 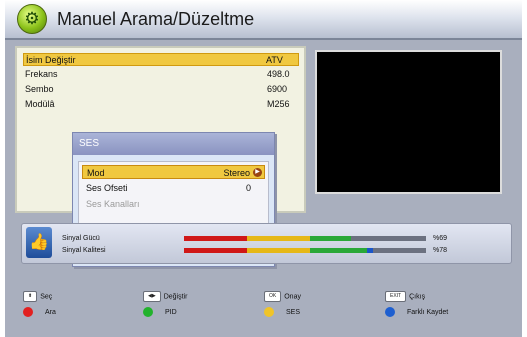 I want to click on list-item-frequency: Frekans 498.0, so click(x=161, y=74).